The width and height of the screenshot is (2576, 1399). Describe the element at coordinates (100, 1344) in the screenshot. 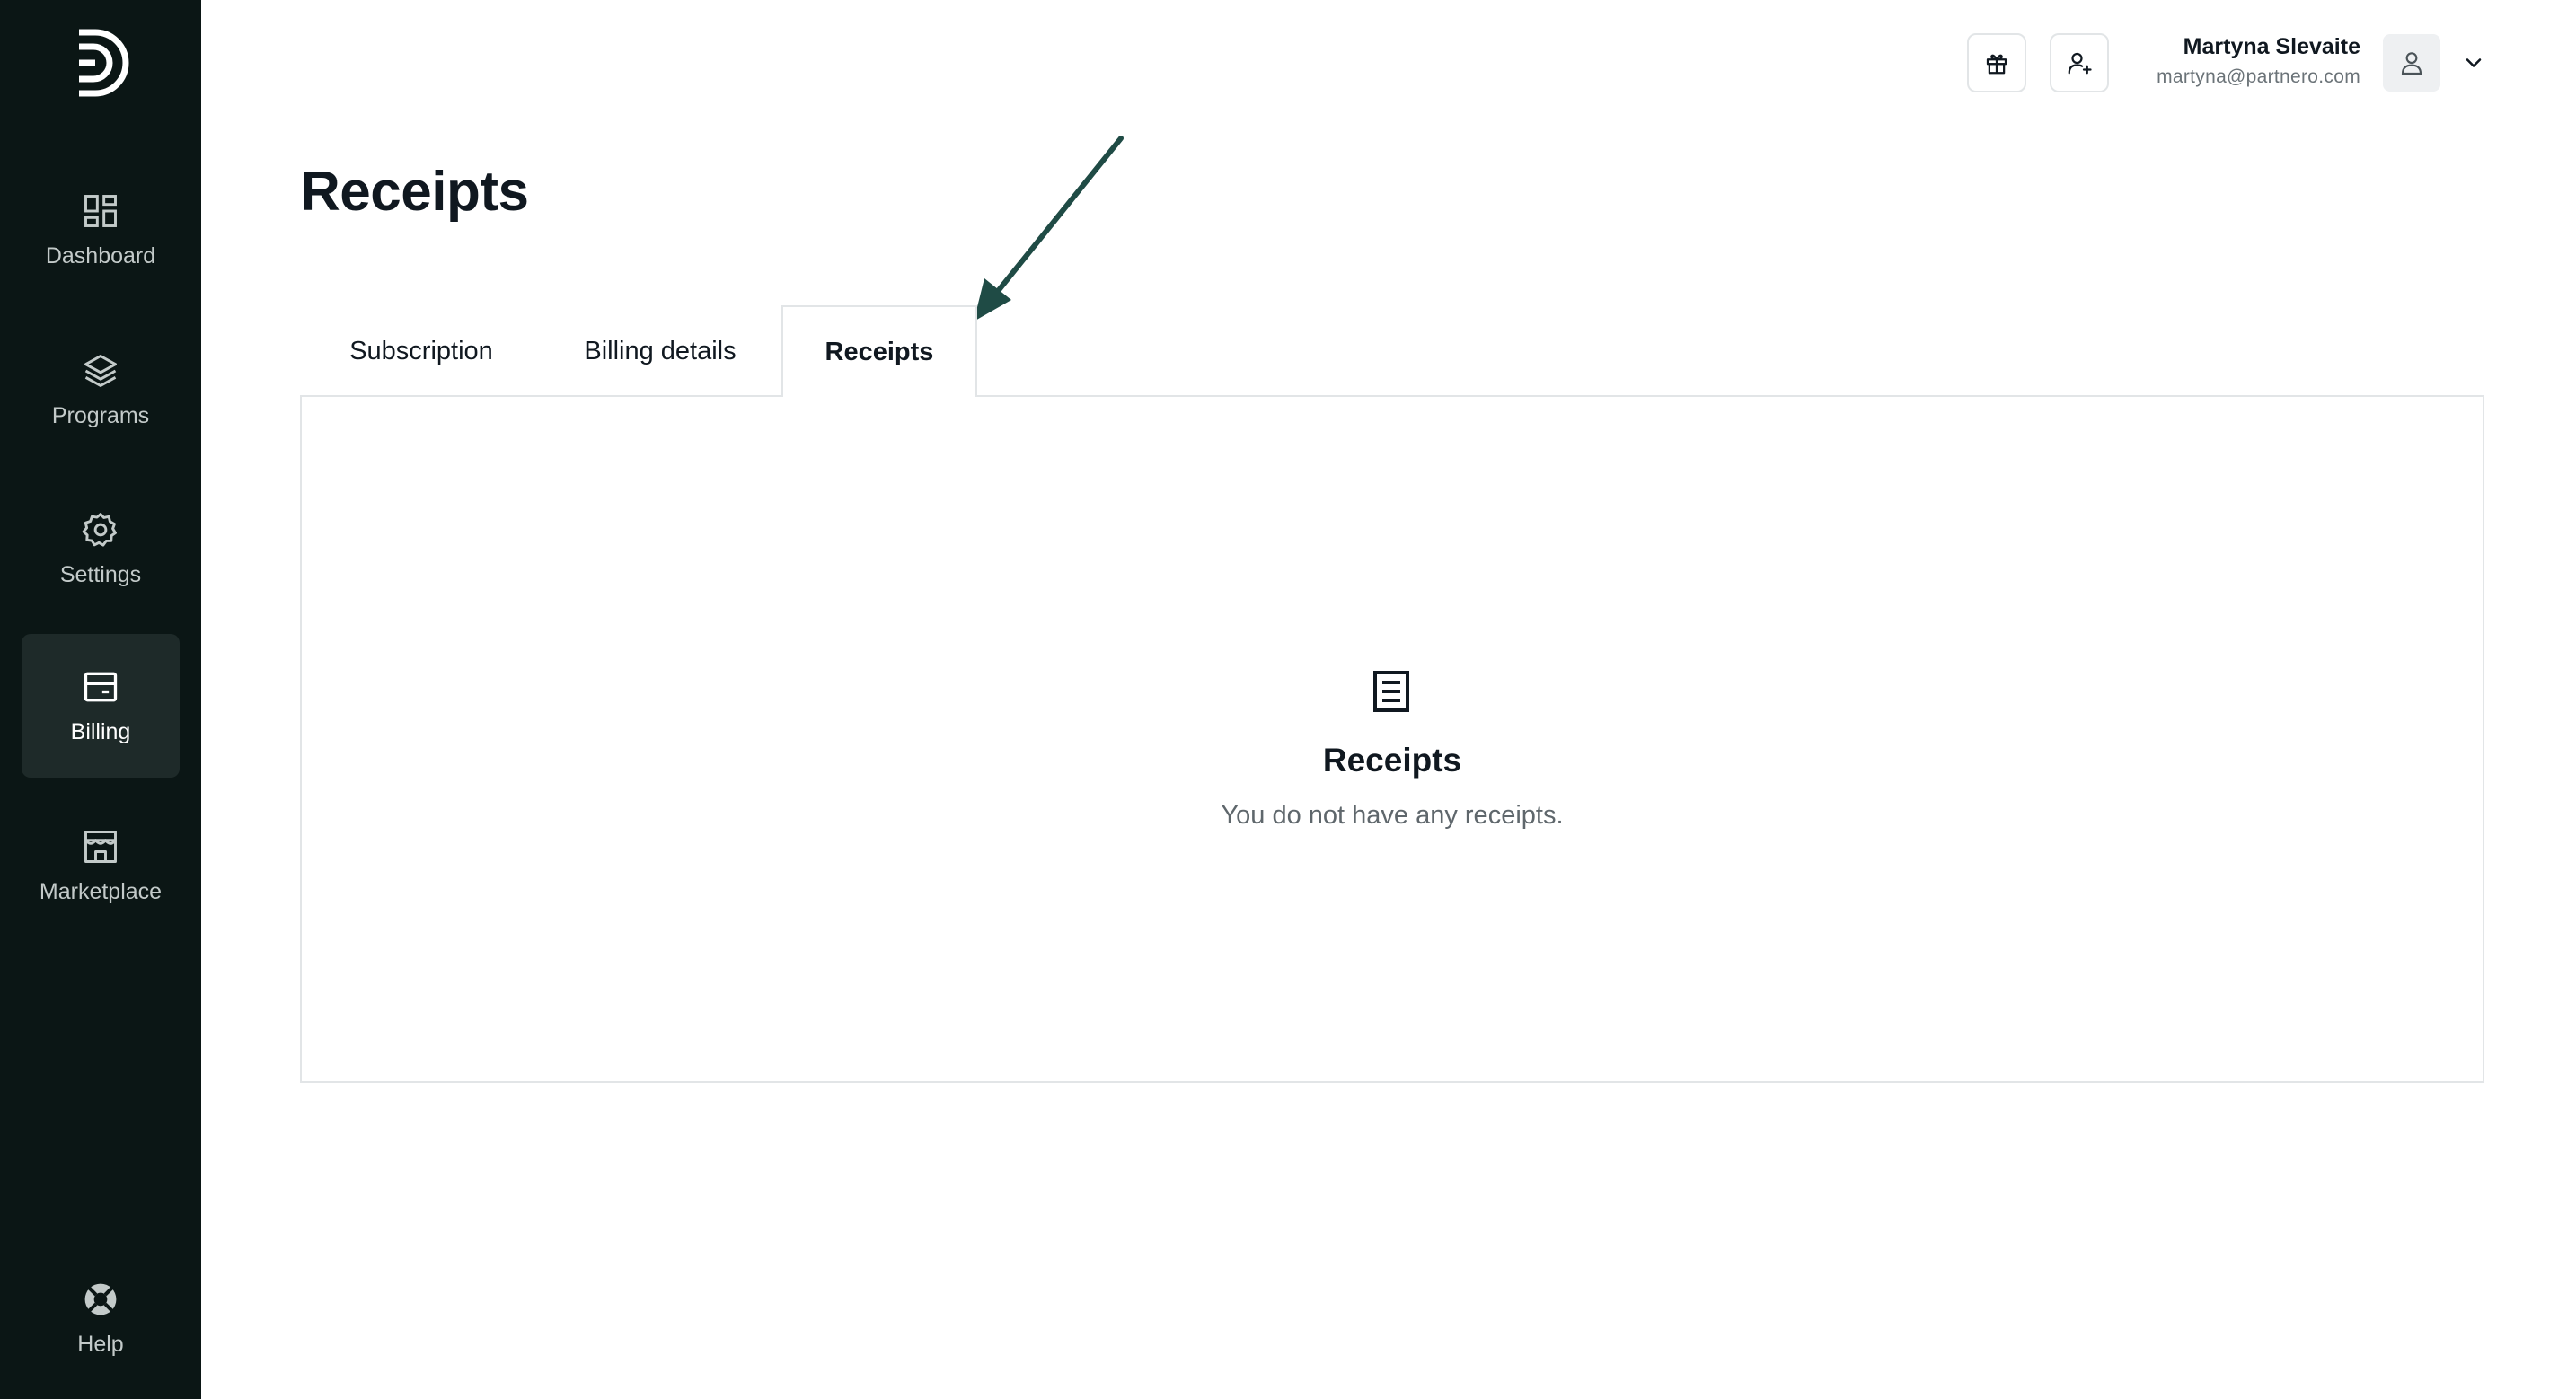

I see `sidebar-item-label: Help` at that location.